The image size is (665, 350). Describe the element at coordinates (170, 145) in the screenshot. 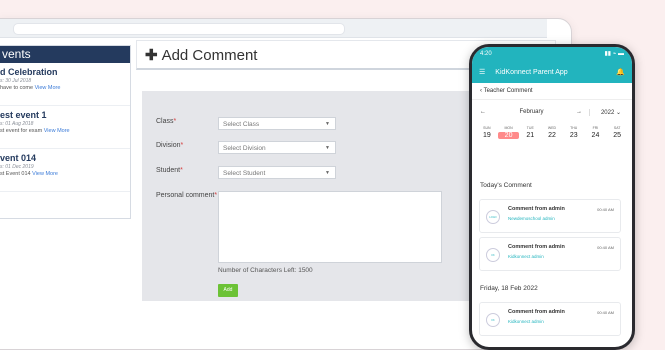

I see `division-label: Division*` at that location.